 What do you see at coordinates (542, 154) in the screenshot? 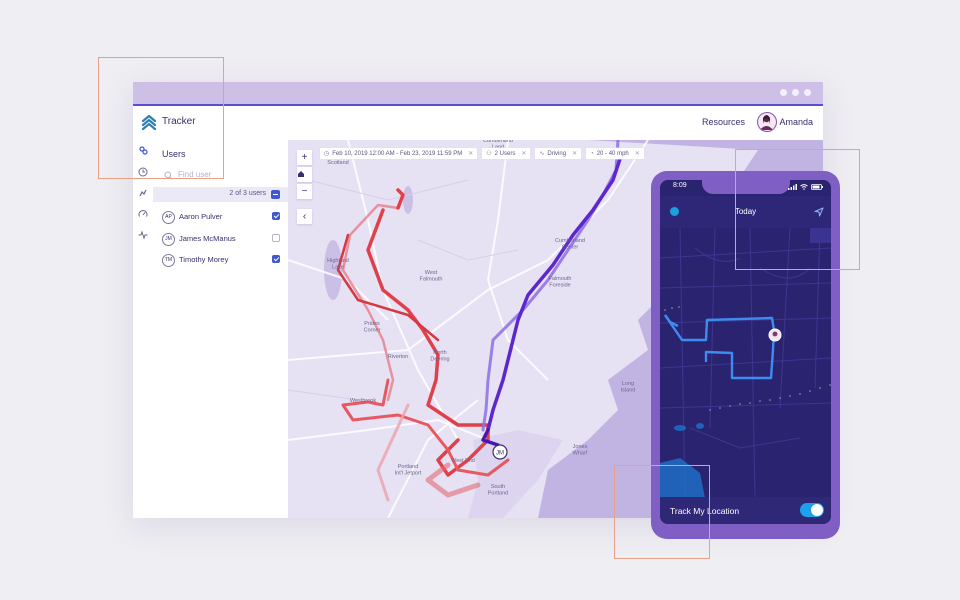
I see `activity-icon: ∿` at bounding box center [542, 154].